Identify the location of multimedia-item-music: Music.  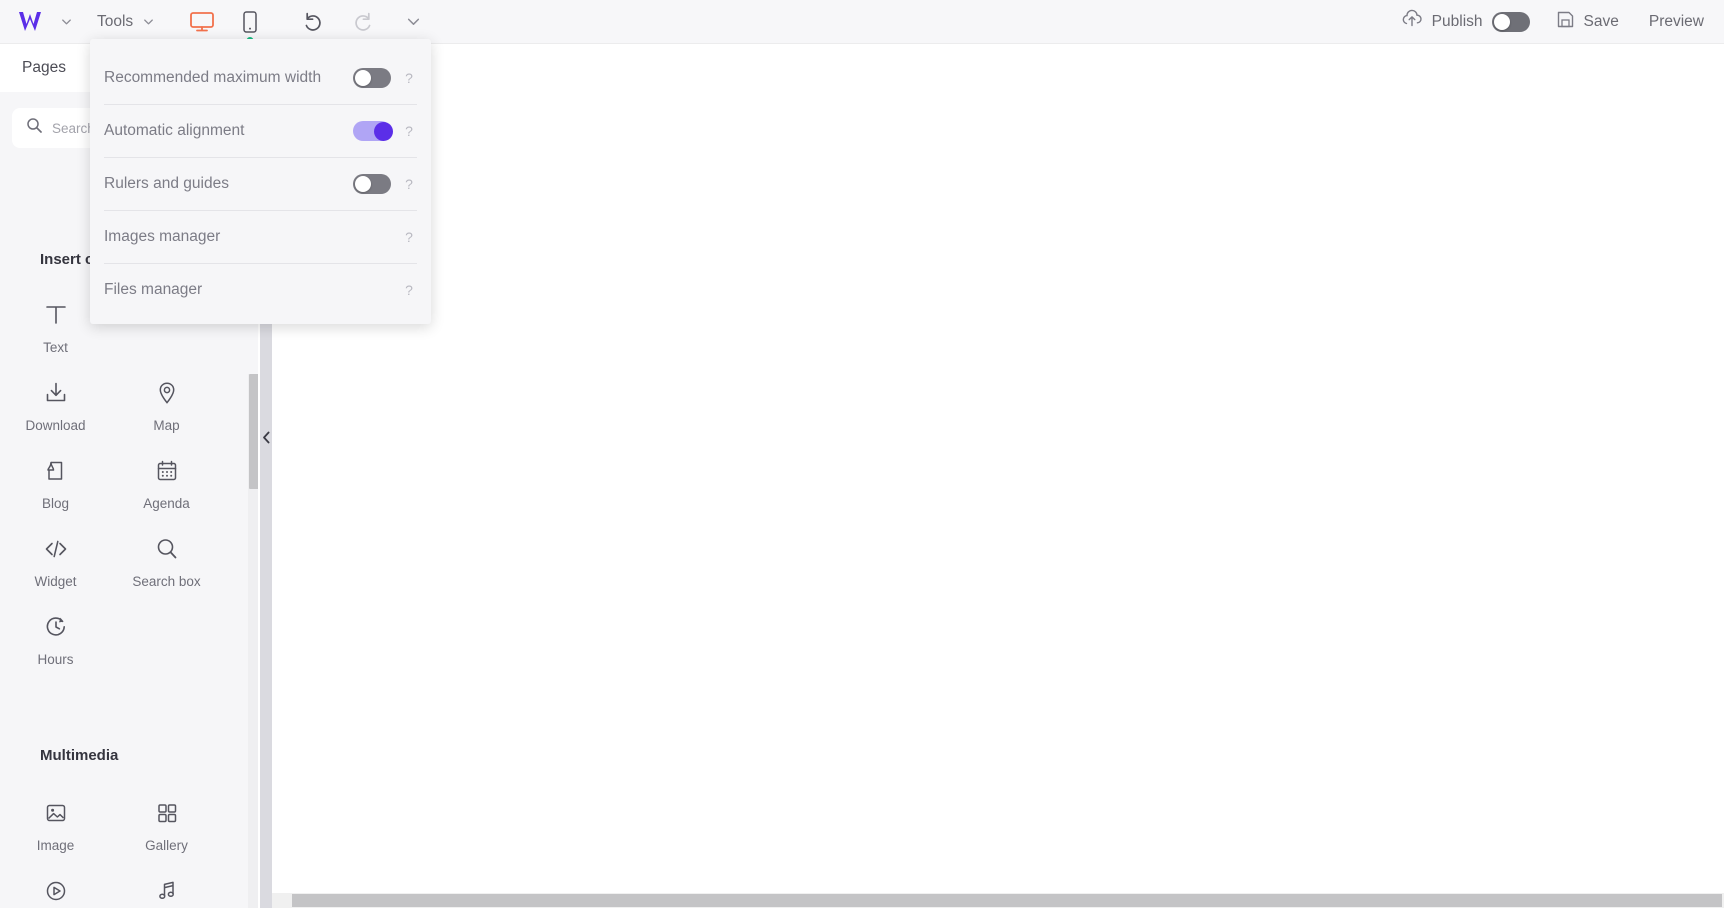
(166, 890).